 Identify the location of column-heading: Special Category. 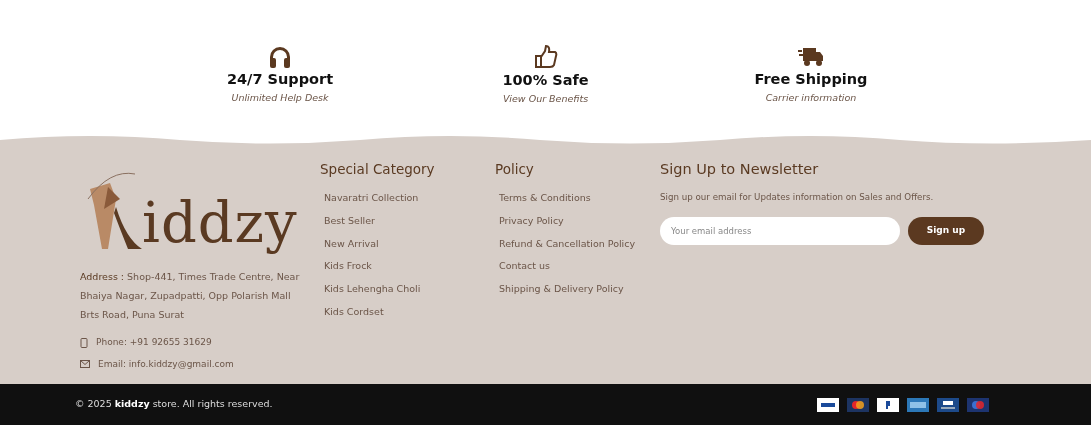
(378, 169).